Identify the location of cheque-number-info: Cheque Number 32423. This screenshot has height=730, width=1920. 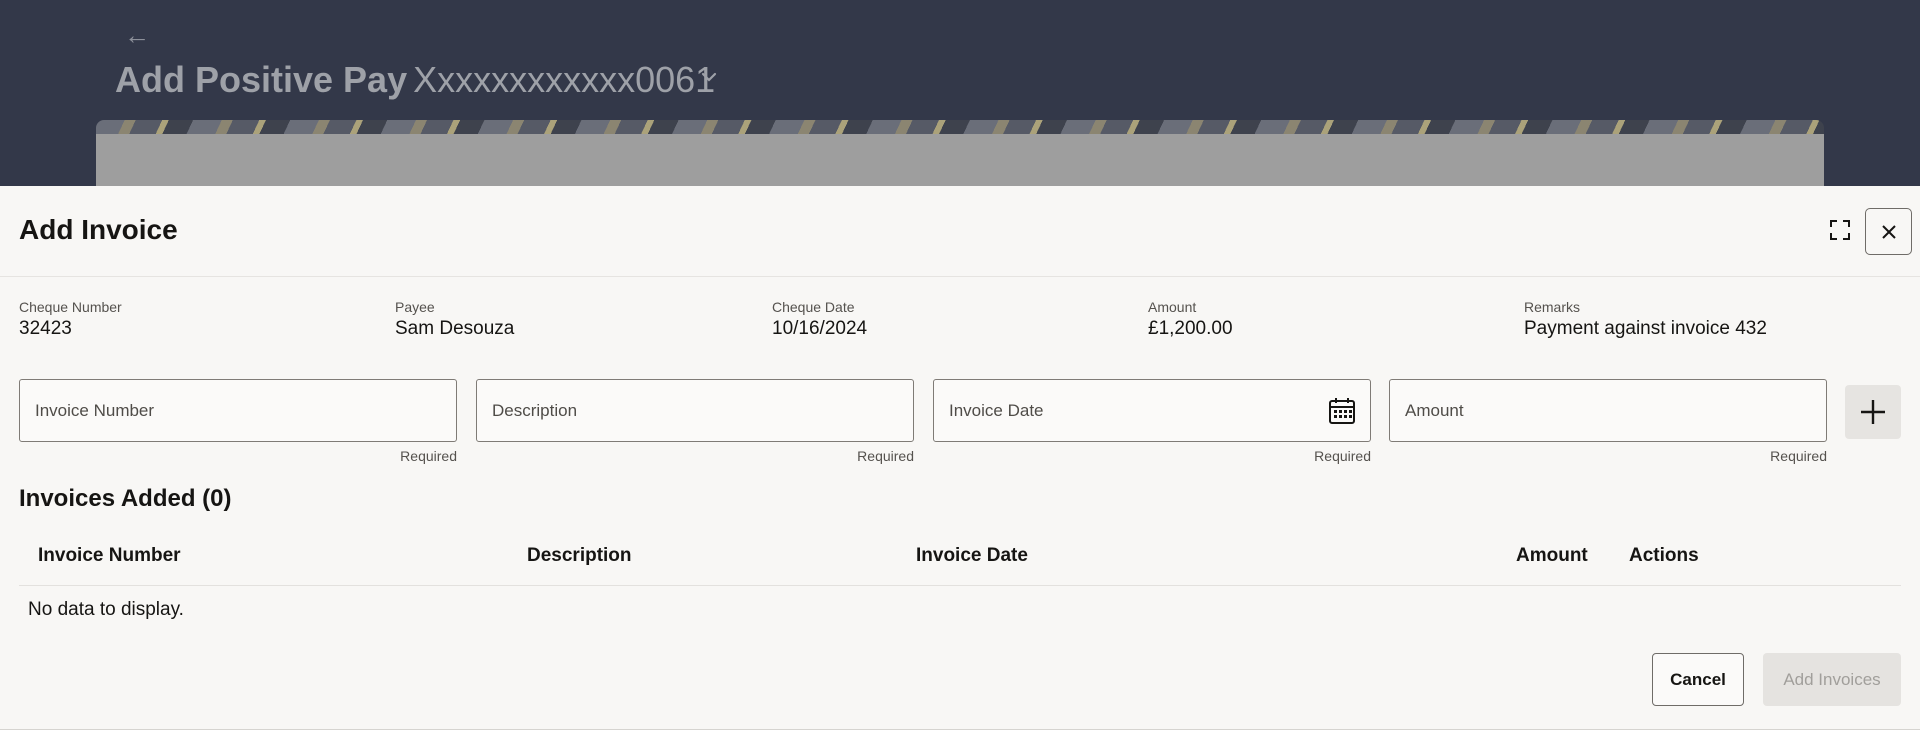
(70, 319).